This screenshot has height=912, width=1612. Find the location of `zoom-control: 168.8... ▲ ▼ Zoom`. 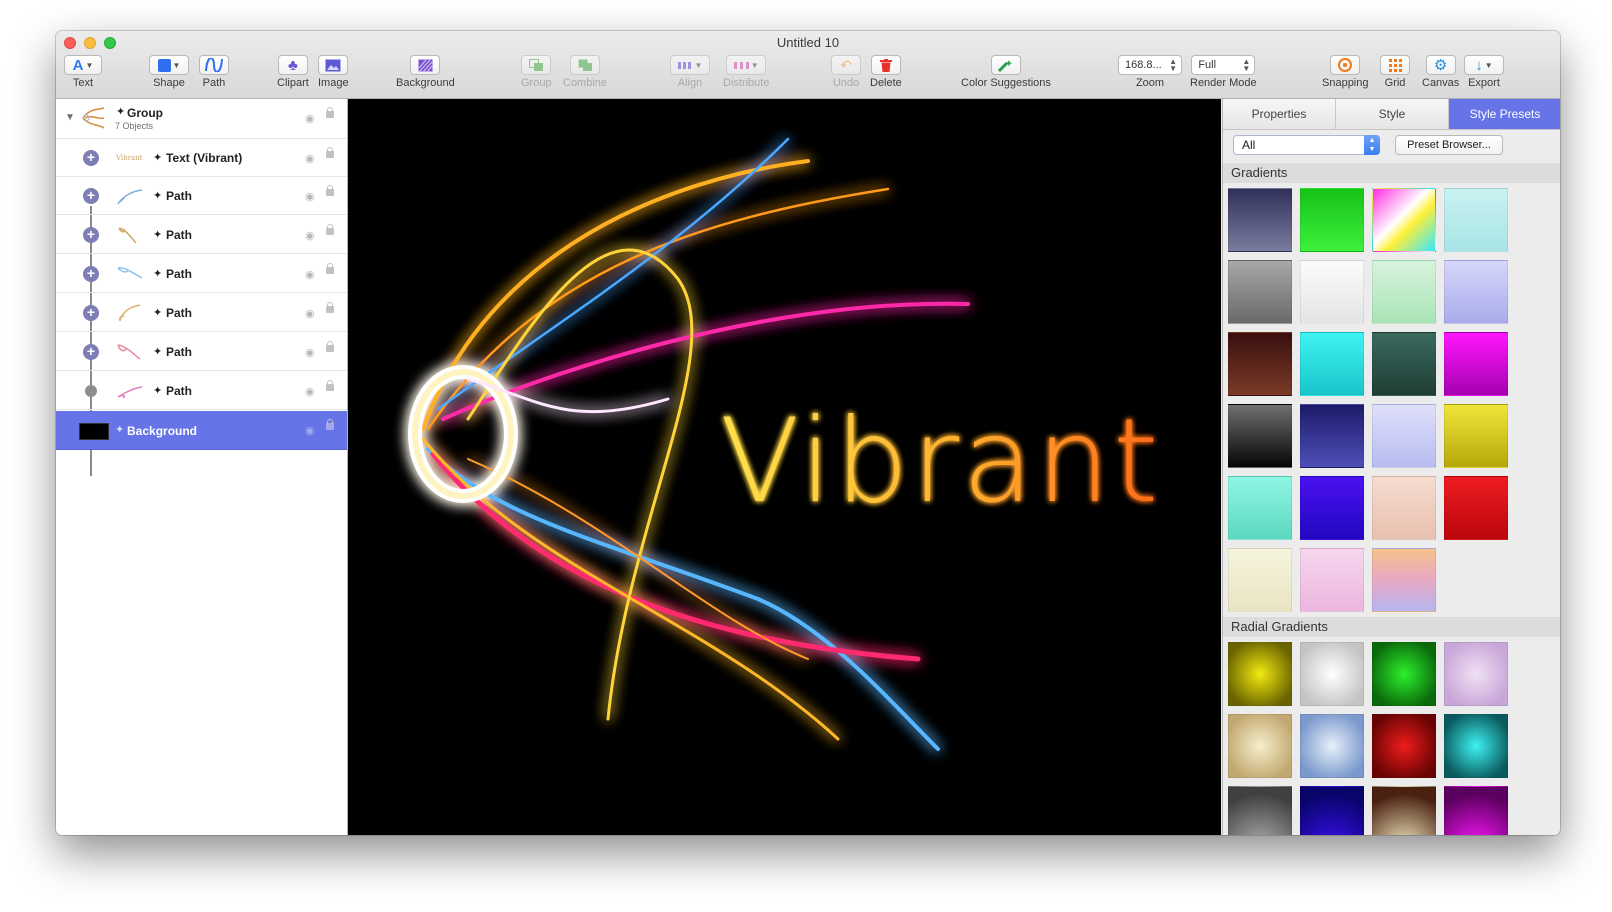

zoom-control: 168.8... ▲ ▼ Zoom is located at coordinates (1150, 72).